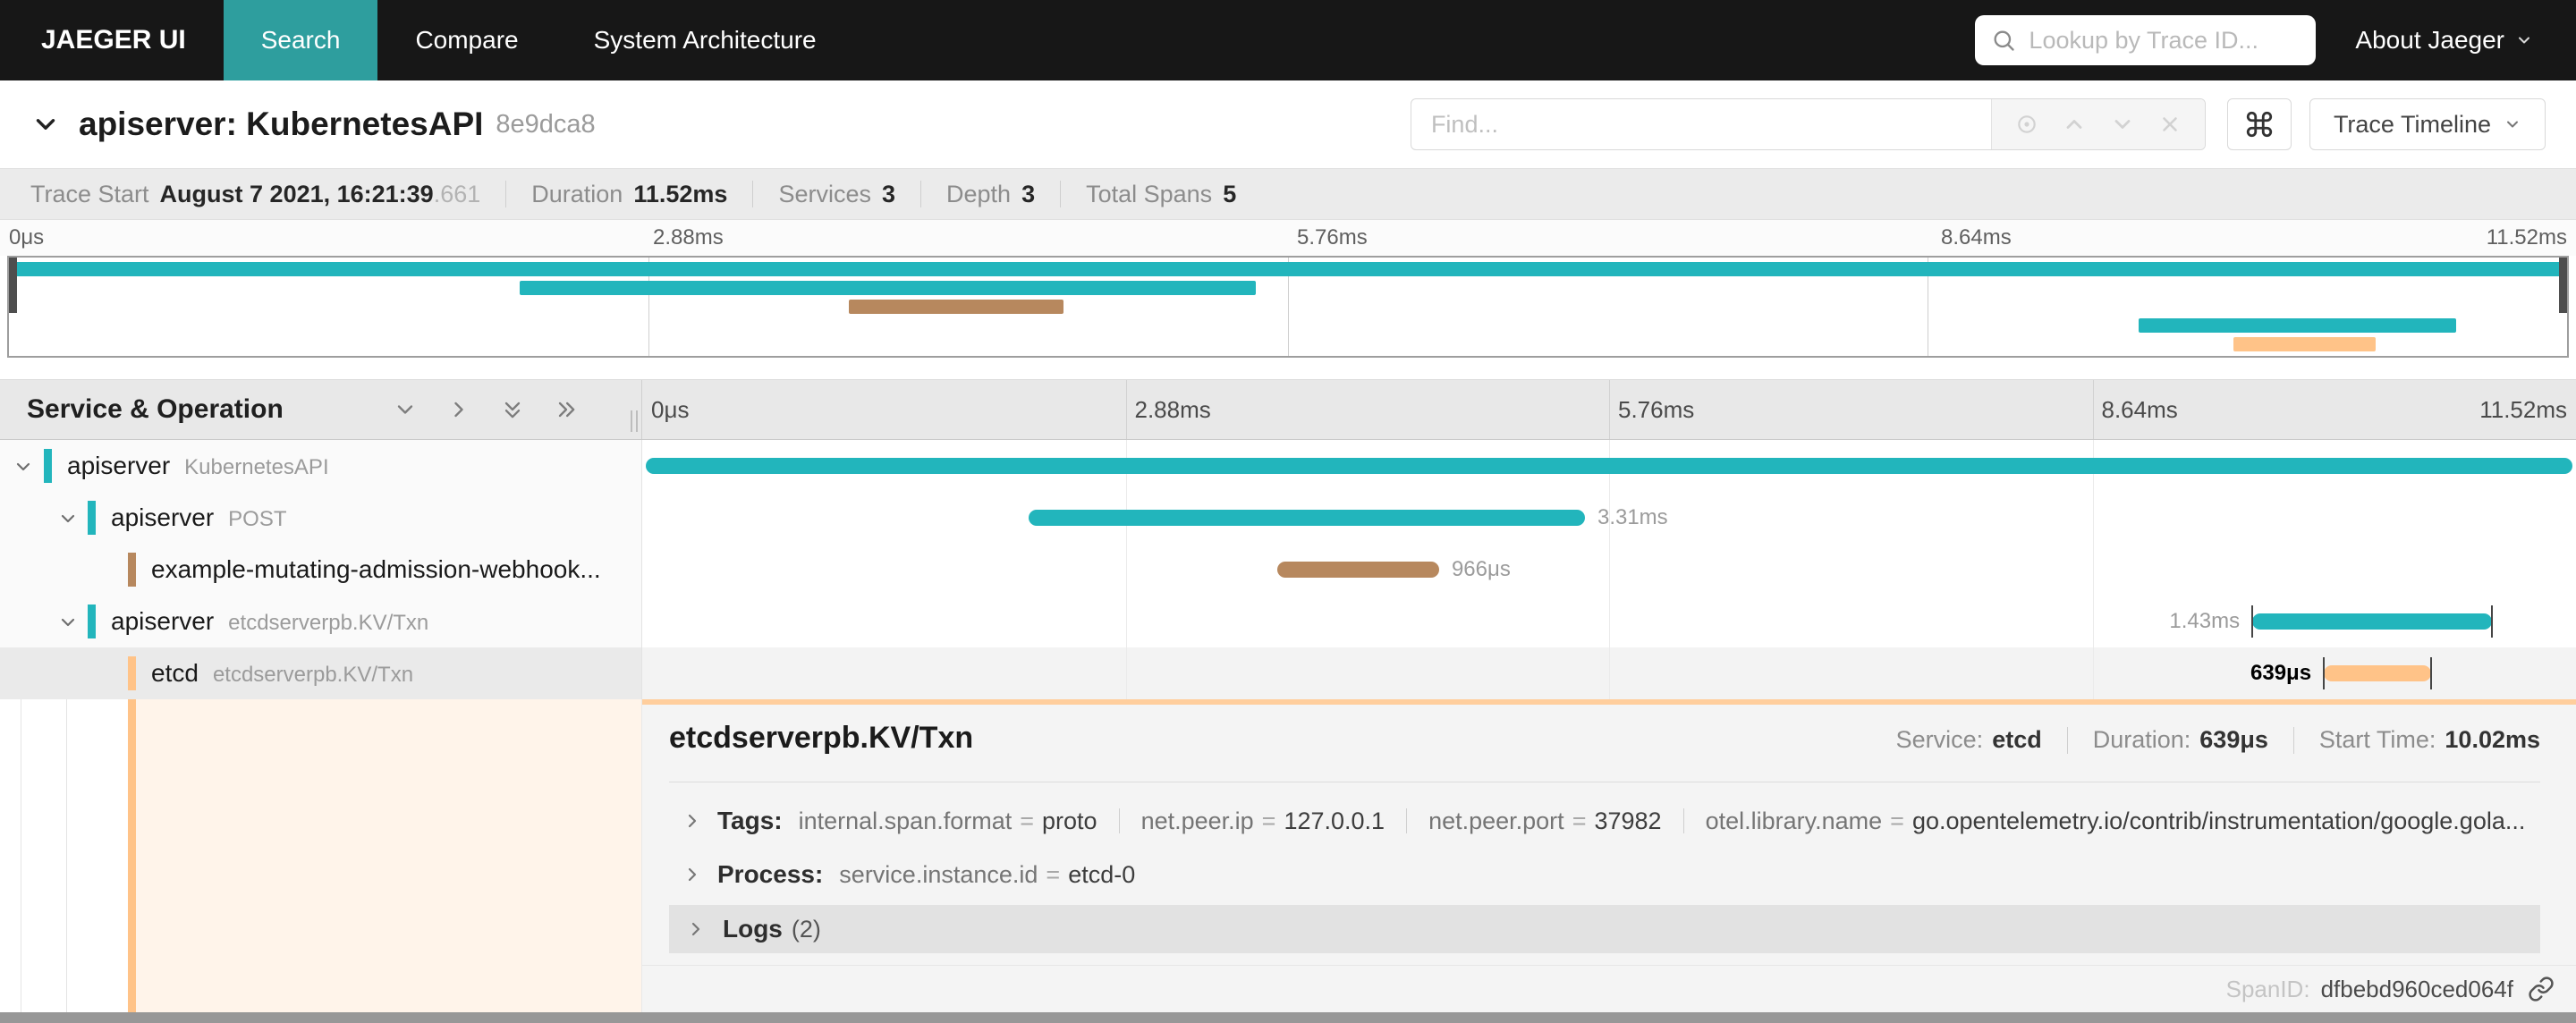  I want to click on span-name-wrap: apiserver etcdserverpb.KV/Txn, so click(269, 621).